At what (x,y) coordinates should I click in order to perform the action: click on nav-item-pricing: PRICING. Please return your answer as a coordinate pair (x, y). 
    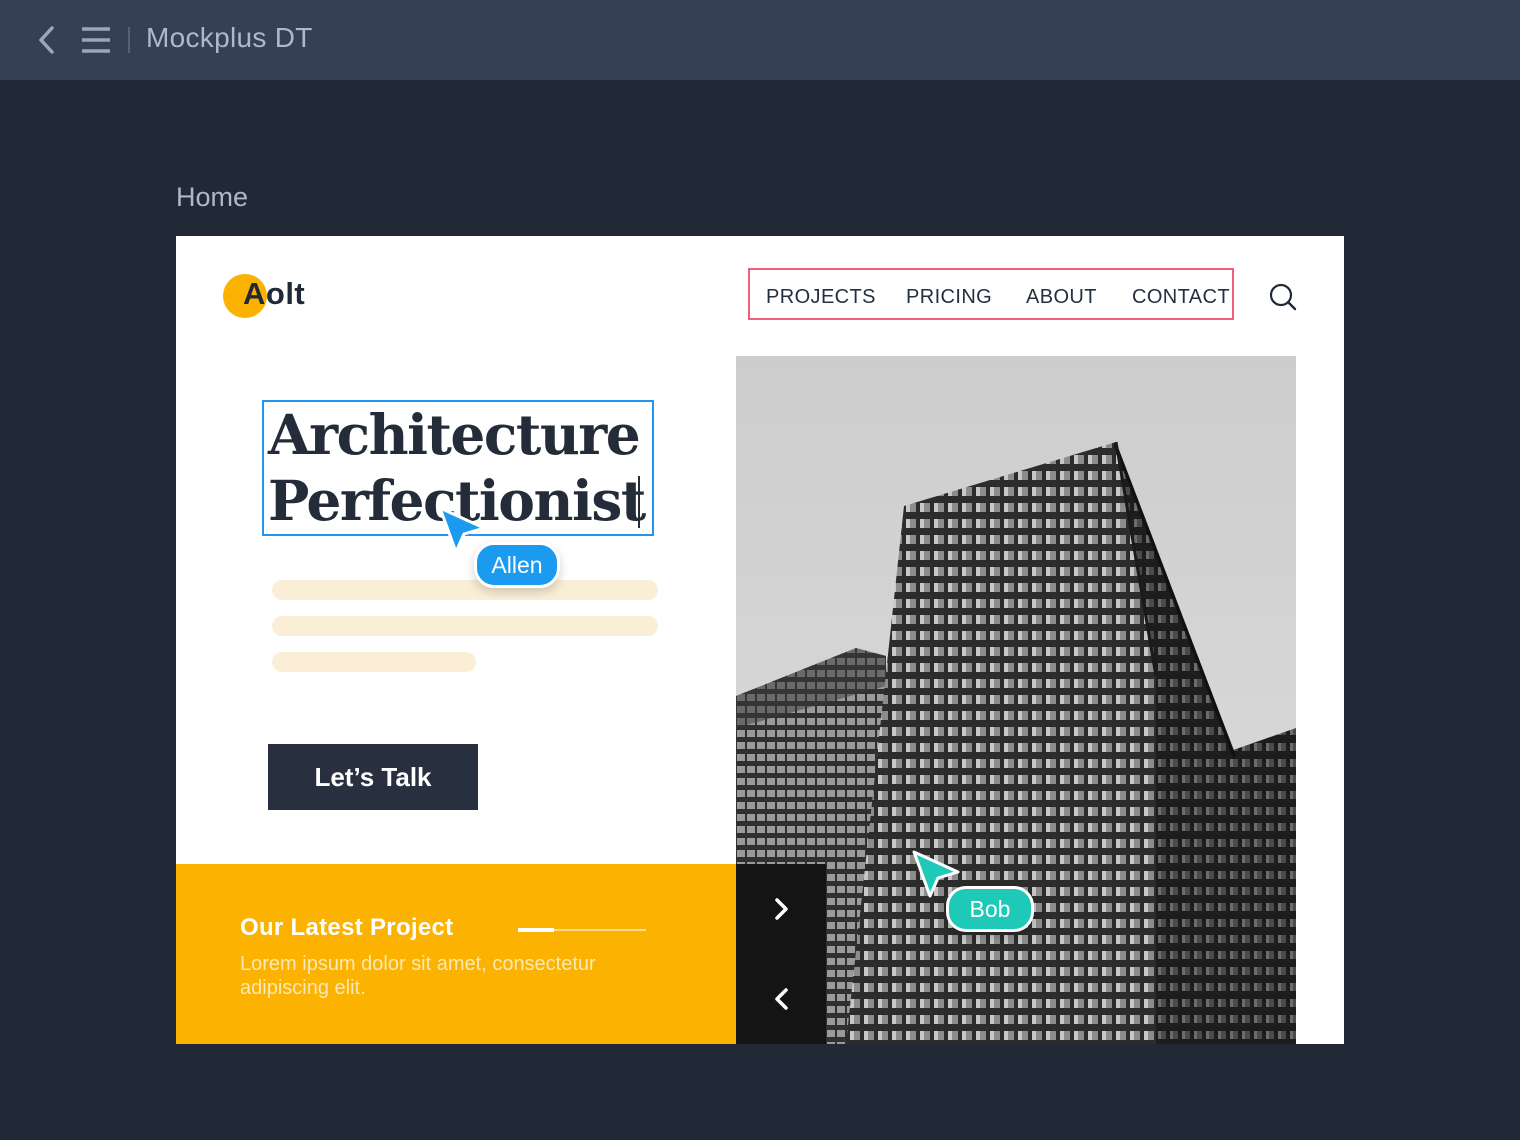
    Looking at the image, I should click on (949, 297).